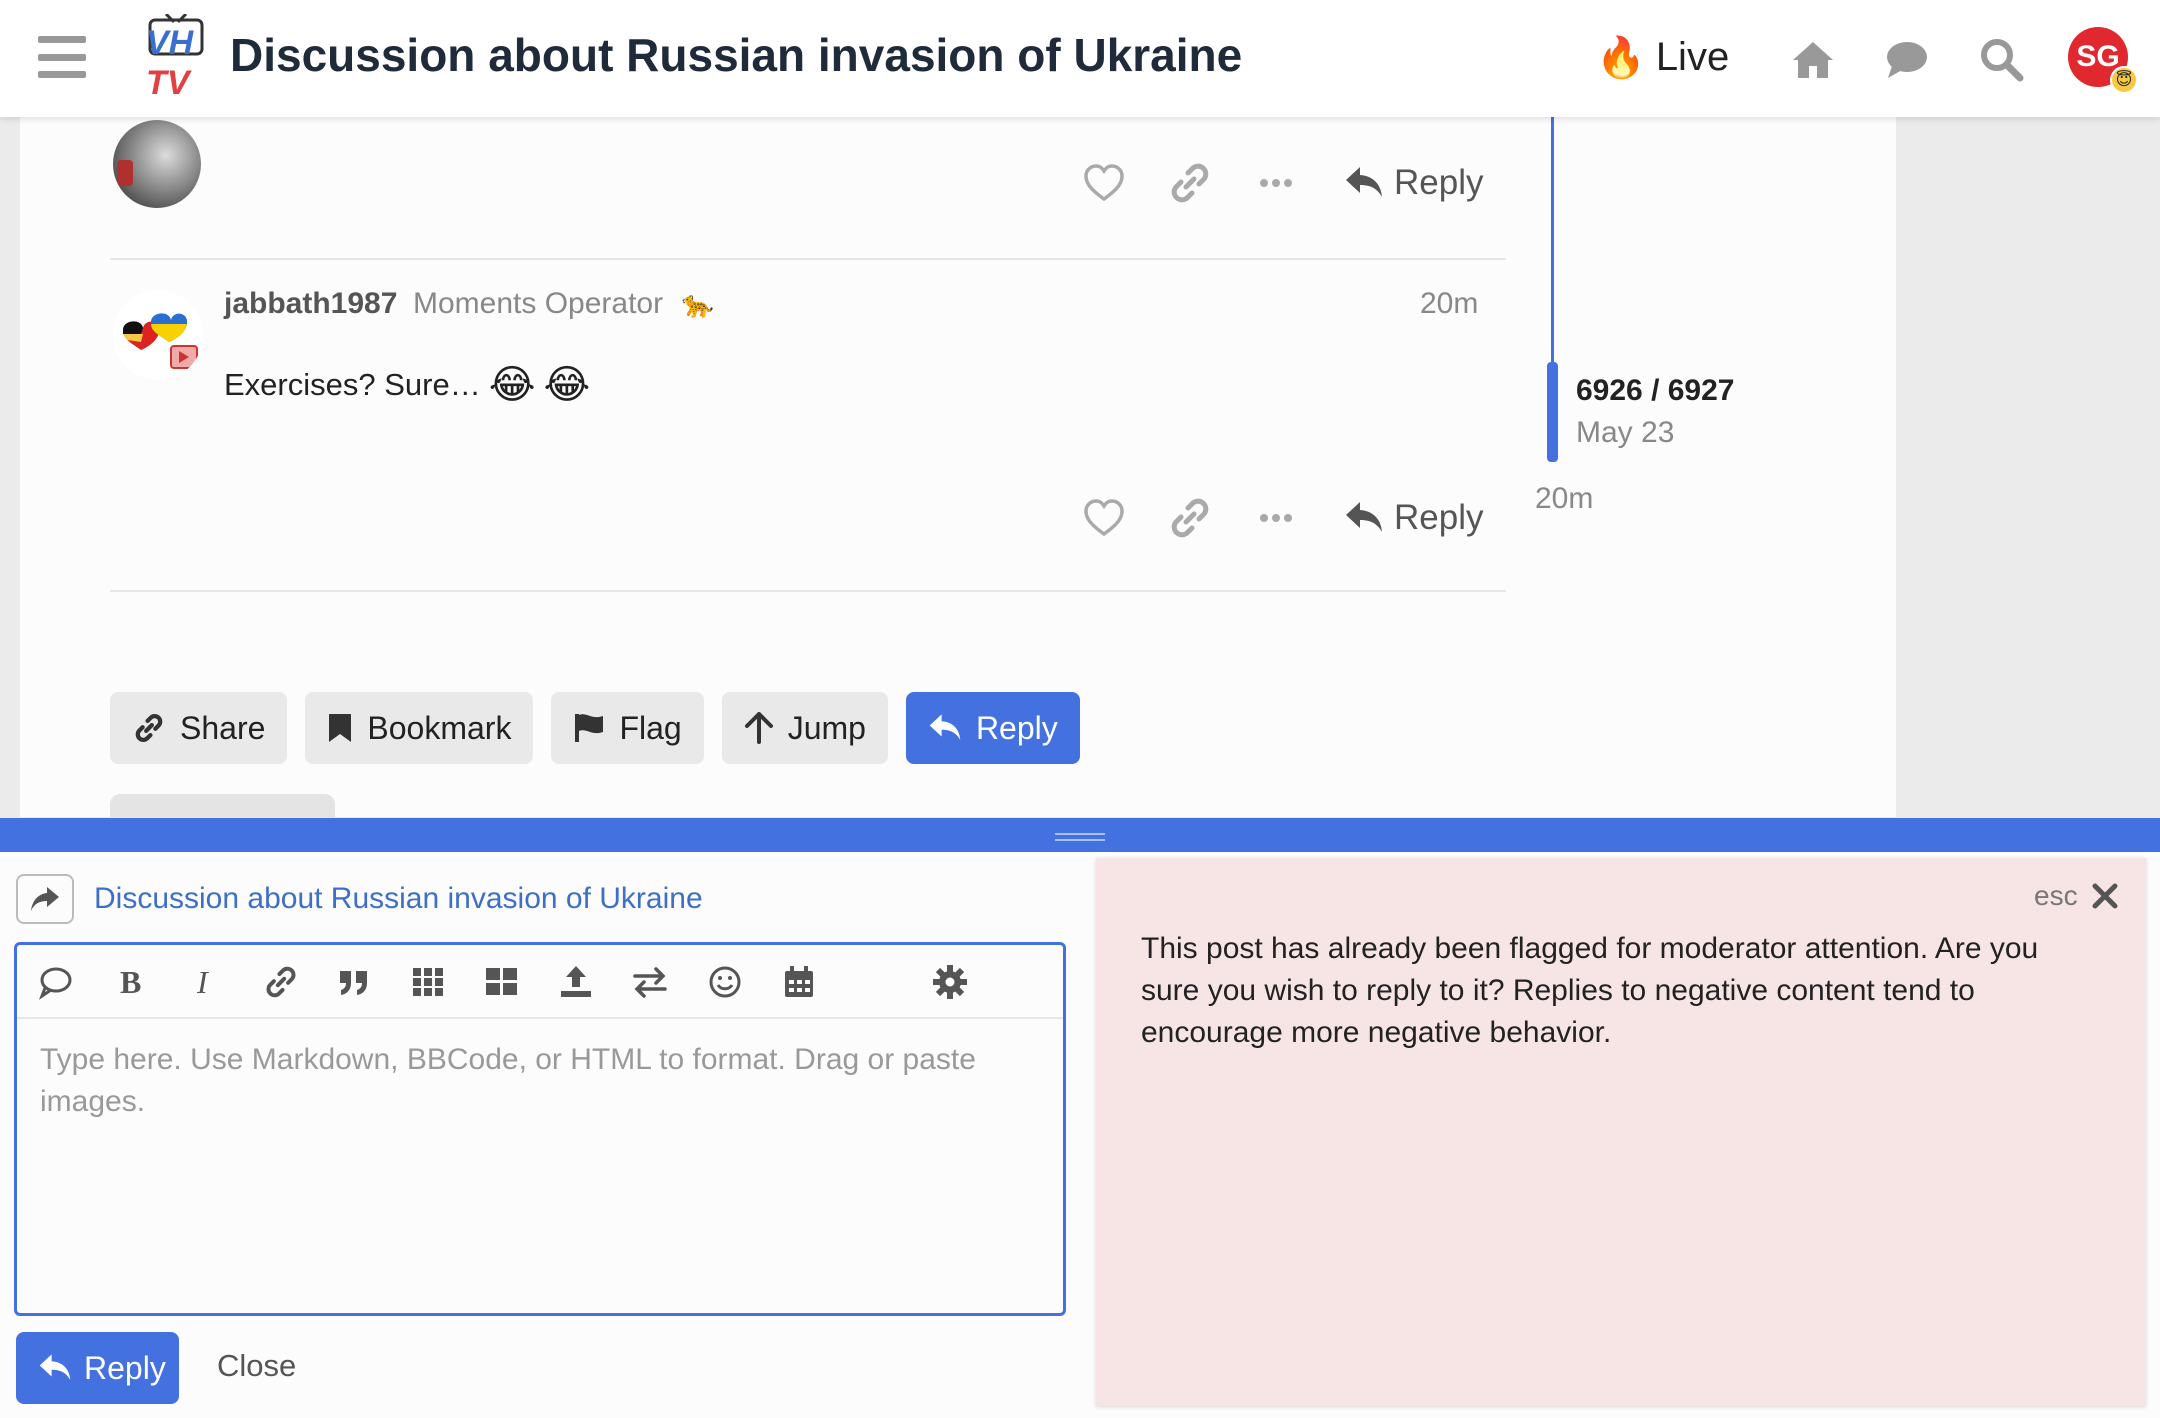 This screenshot has width=2160, height=1418. What do you see at coordinates (256, 1366) in the screenshot?
I see `composer-close-button: Close` at bounding box center [256, 1366].